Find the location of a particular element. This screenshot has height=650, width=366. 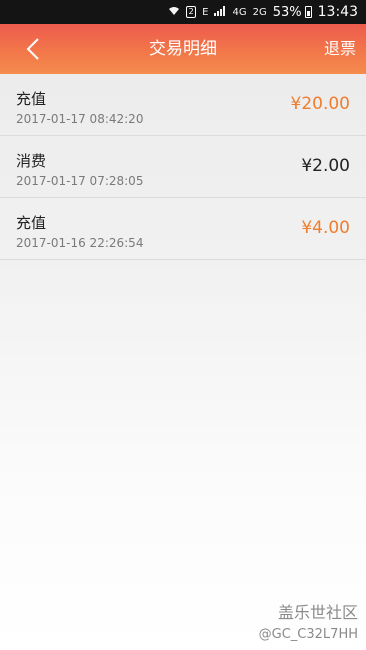

watermark: 盖乐世社区 @GC_C32L7HH is located at coordinates (308, 620).